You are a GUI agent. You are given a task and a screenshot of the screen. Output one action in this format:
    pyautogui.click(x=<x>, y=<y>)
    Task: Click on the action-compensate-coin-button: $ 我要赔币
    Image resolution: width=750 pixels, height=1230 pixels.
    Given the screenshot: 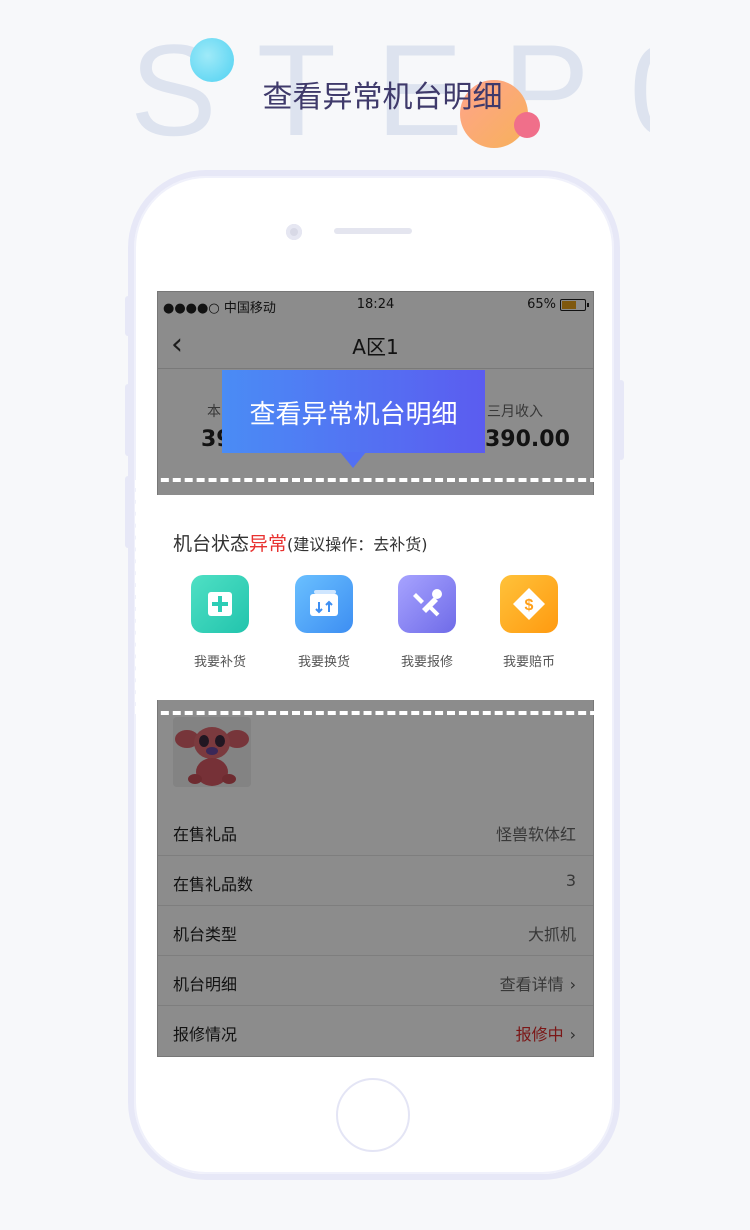 What is the action you would take?
    pyautogui.click(x=529, y=622)
    